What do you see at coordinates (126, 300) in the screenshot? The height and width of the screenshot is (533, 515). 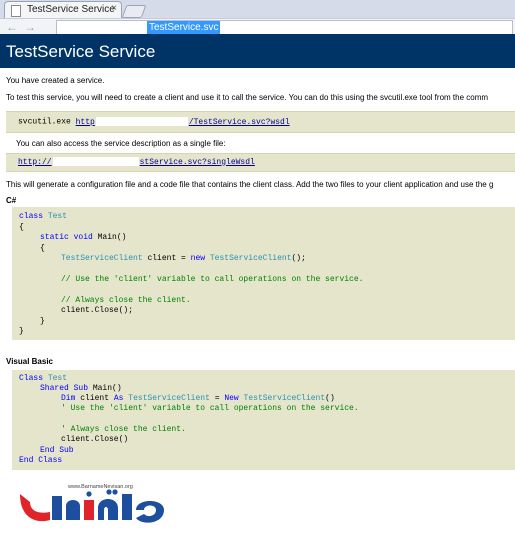 I see `code-comment: // Always close the client.` at bounding box center [126, 300].